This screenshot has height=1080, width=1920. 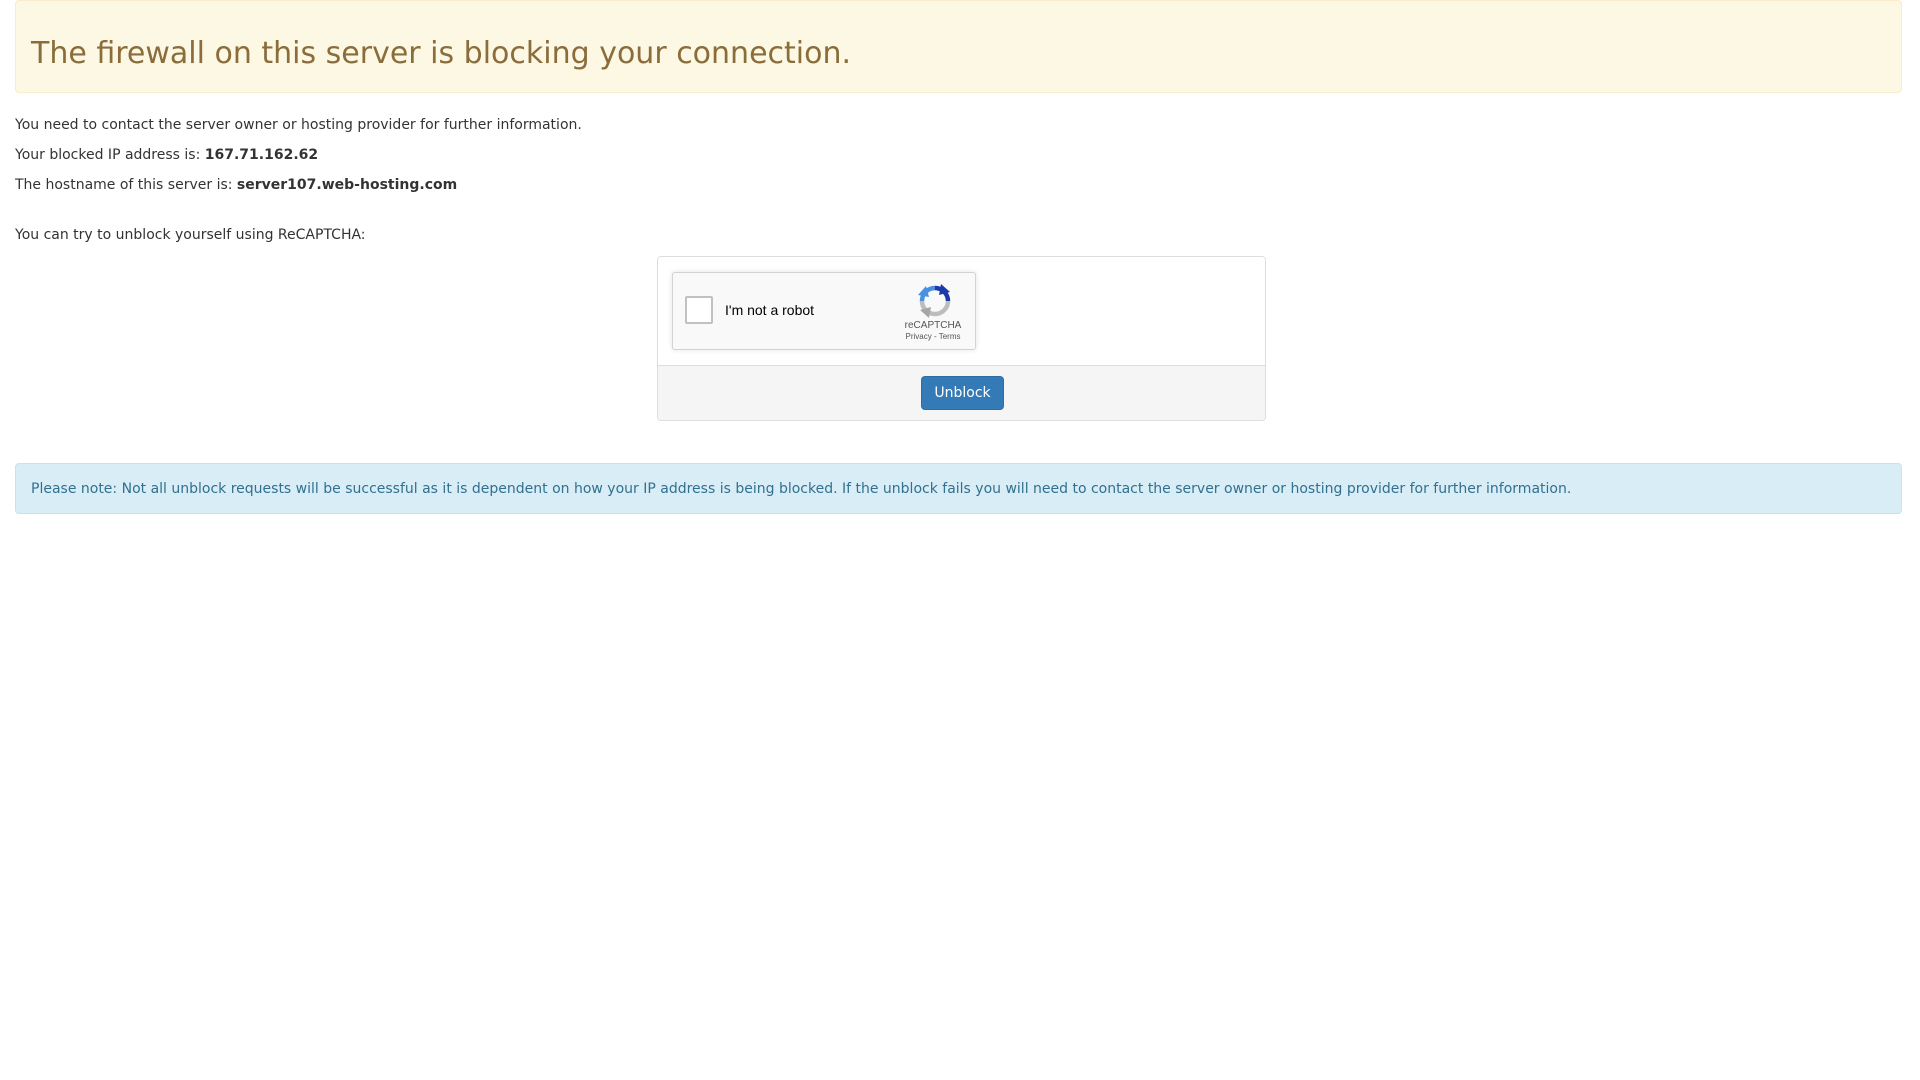 I want to click on recaptcha-panel-footer: Unblock, so click(x=961, y=392).